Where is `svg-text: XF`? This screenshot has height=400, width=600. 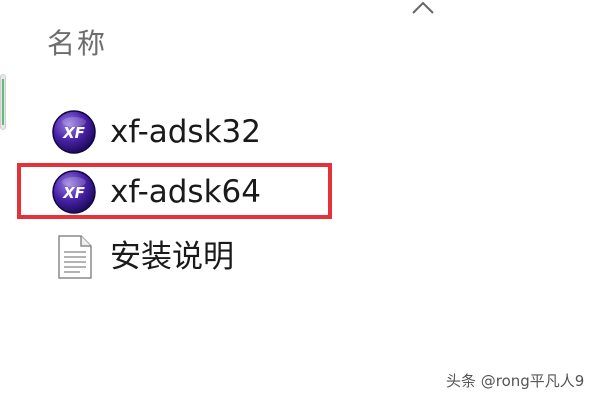 svg-text: XF is located at coordinates (74, 133).